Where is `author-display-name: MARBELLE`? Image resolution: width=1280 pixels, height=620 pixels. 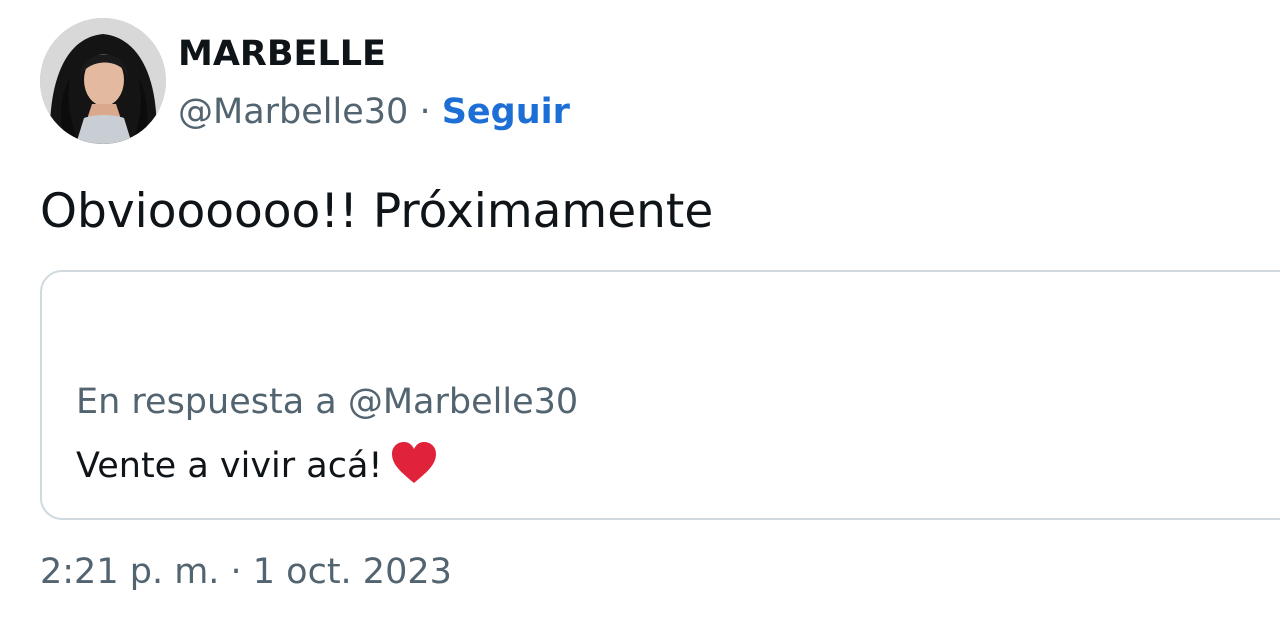
author-display-name: MARBELLE is located at coordinates (282, 54).